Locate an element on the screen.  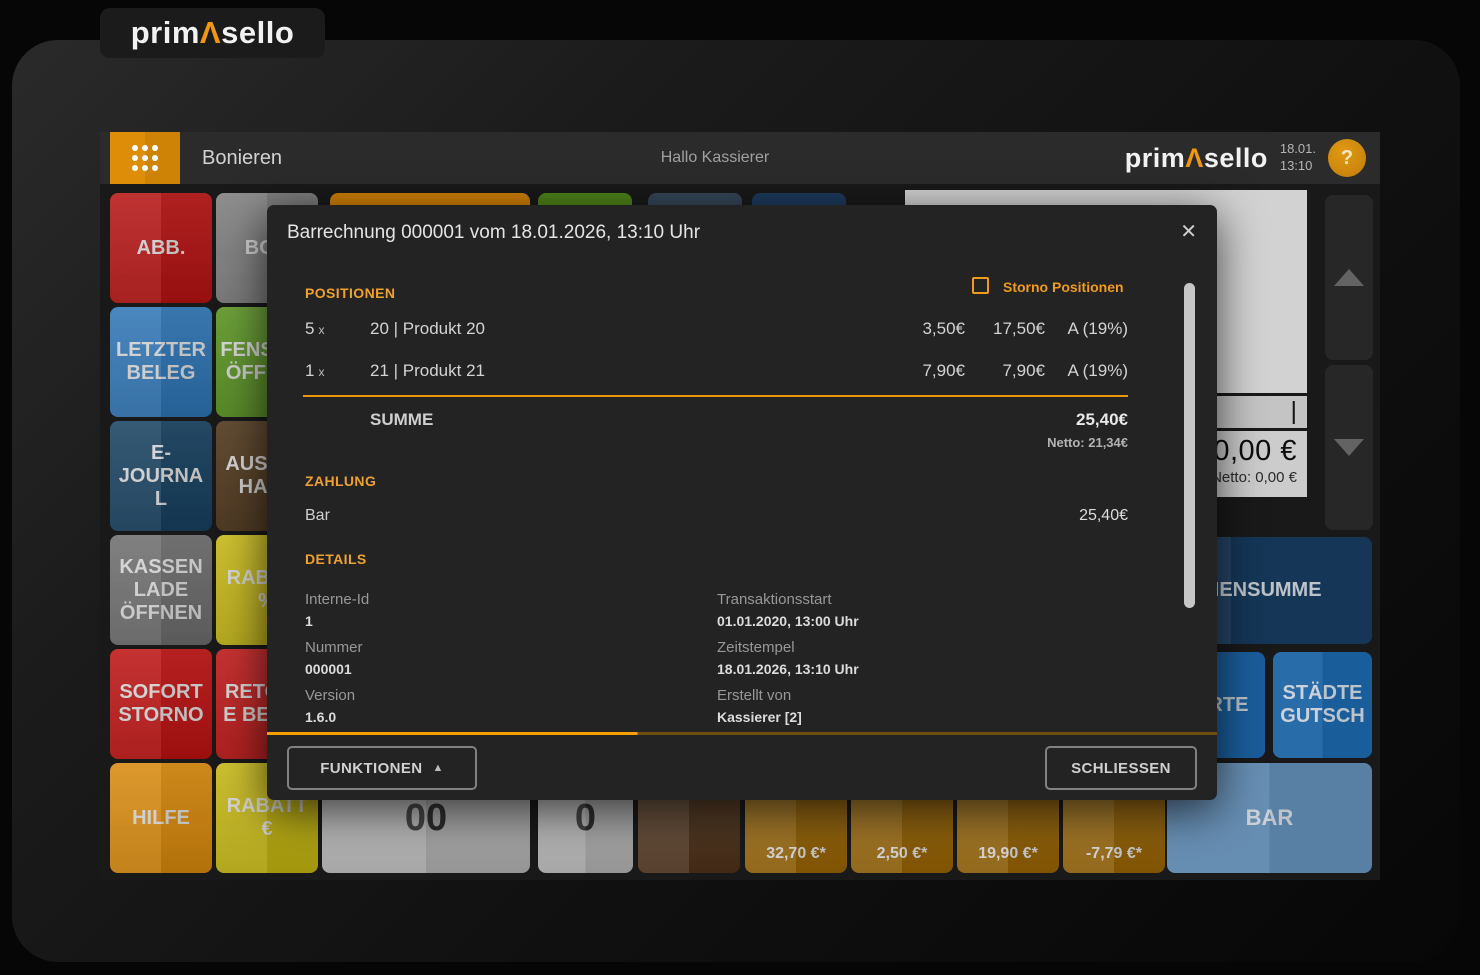
sidebar-button-e-journal: E-JOURNAL is located at coordinates (161, 476).